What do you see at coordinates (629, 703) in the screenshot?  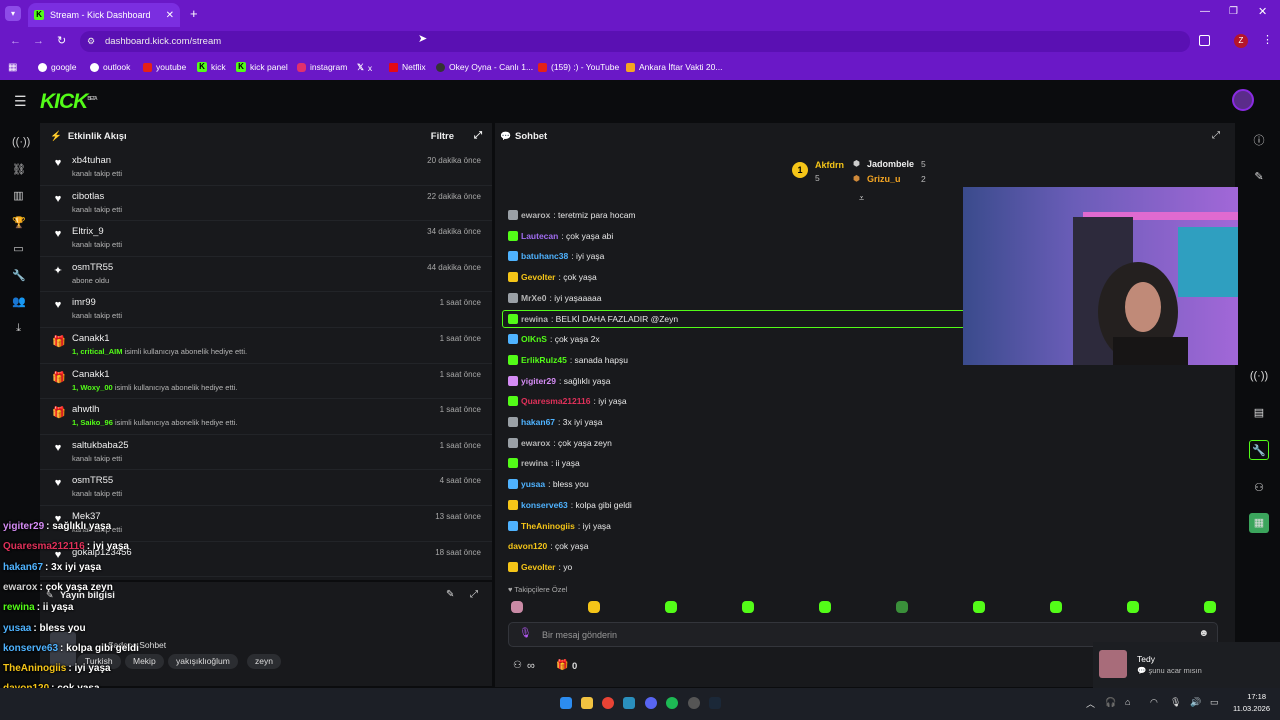 I see `telegram-icon` at bounding box center [629, 703].